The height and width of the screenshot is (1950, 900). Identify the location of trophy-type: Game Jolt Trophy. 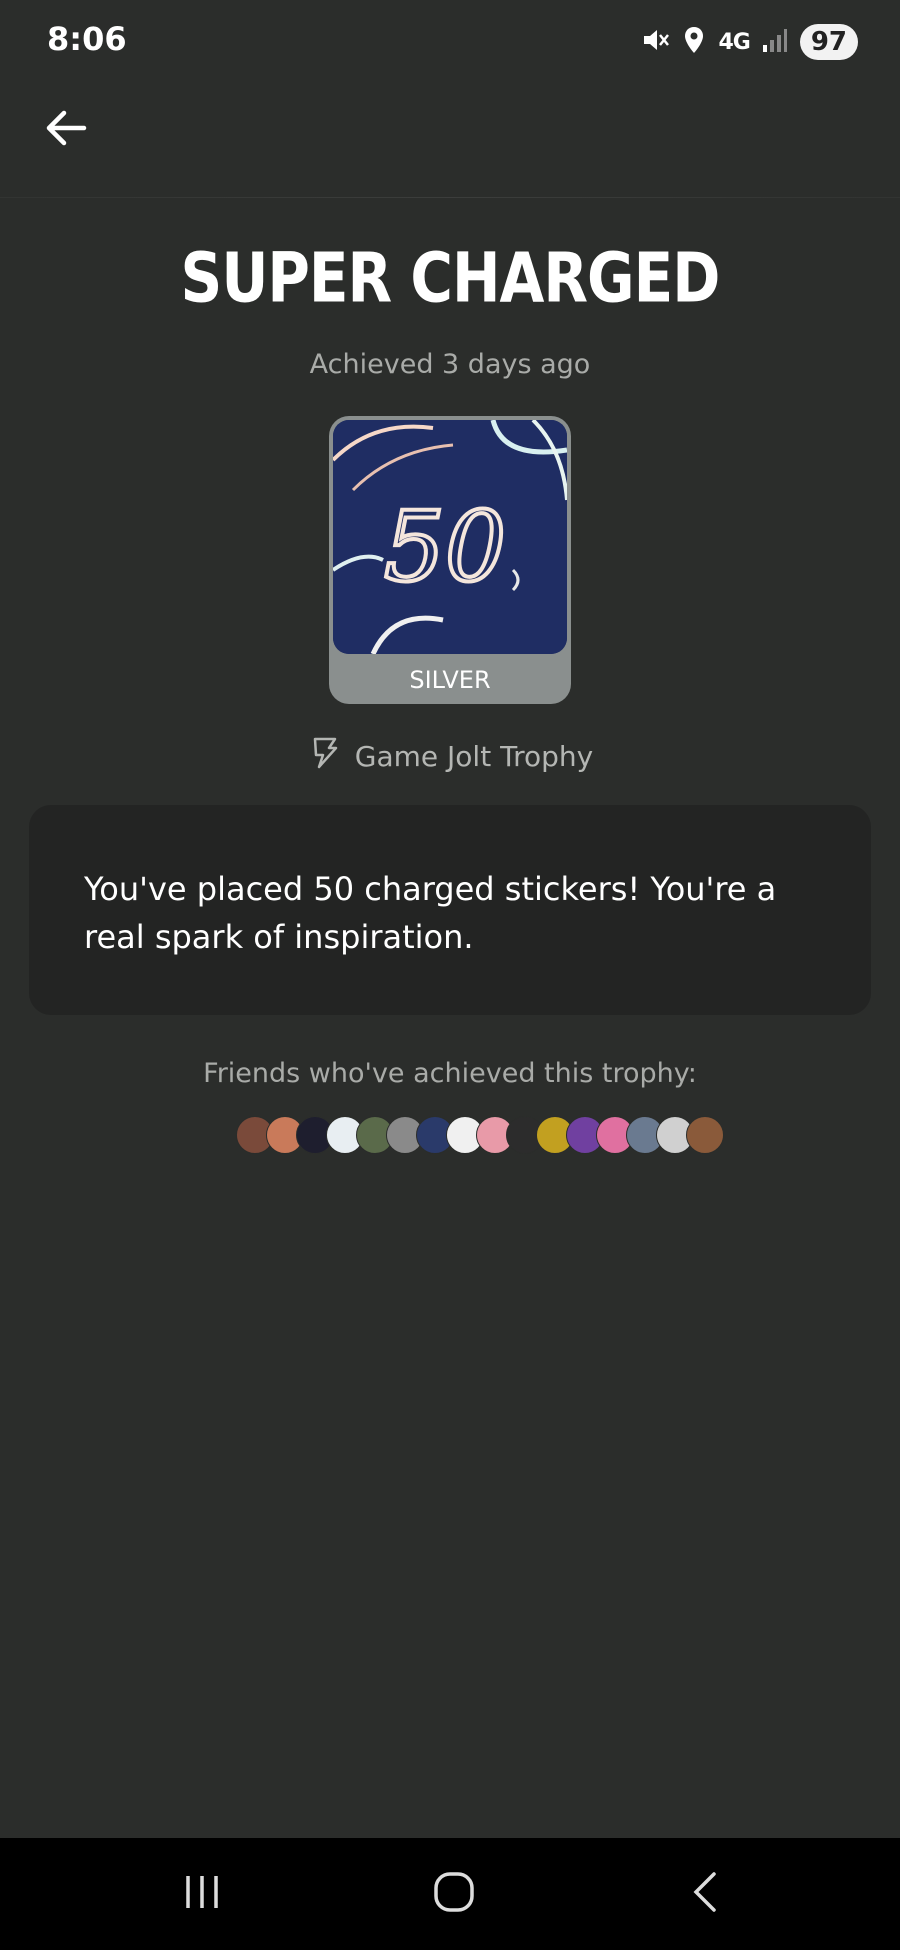
(450, 756).